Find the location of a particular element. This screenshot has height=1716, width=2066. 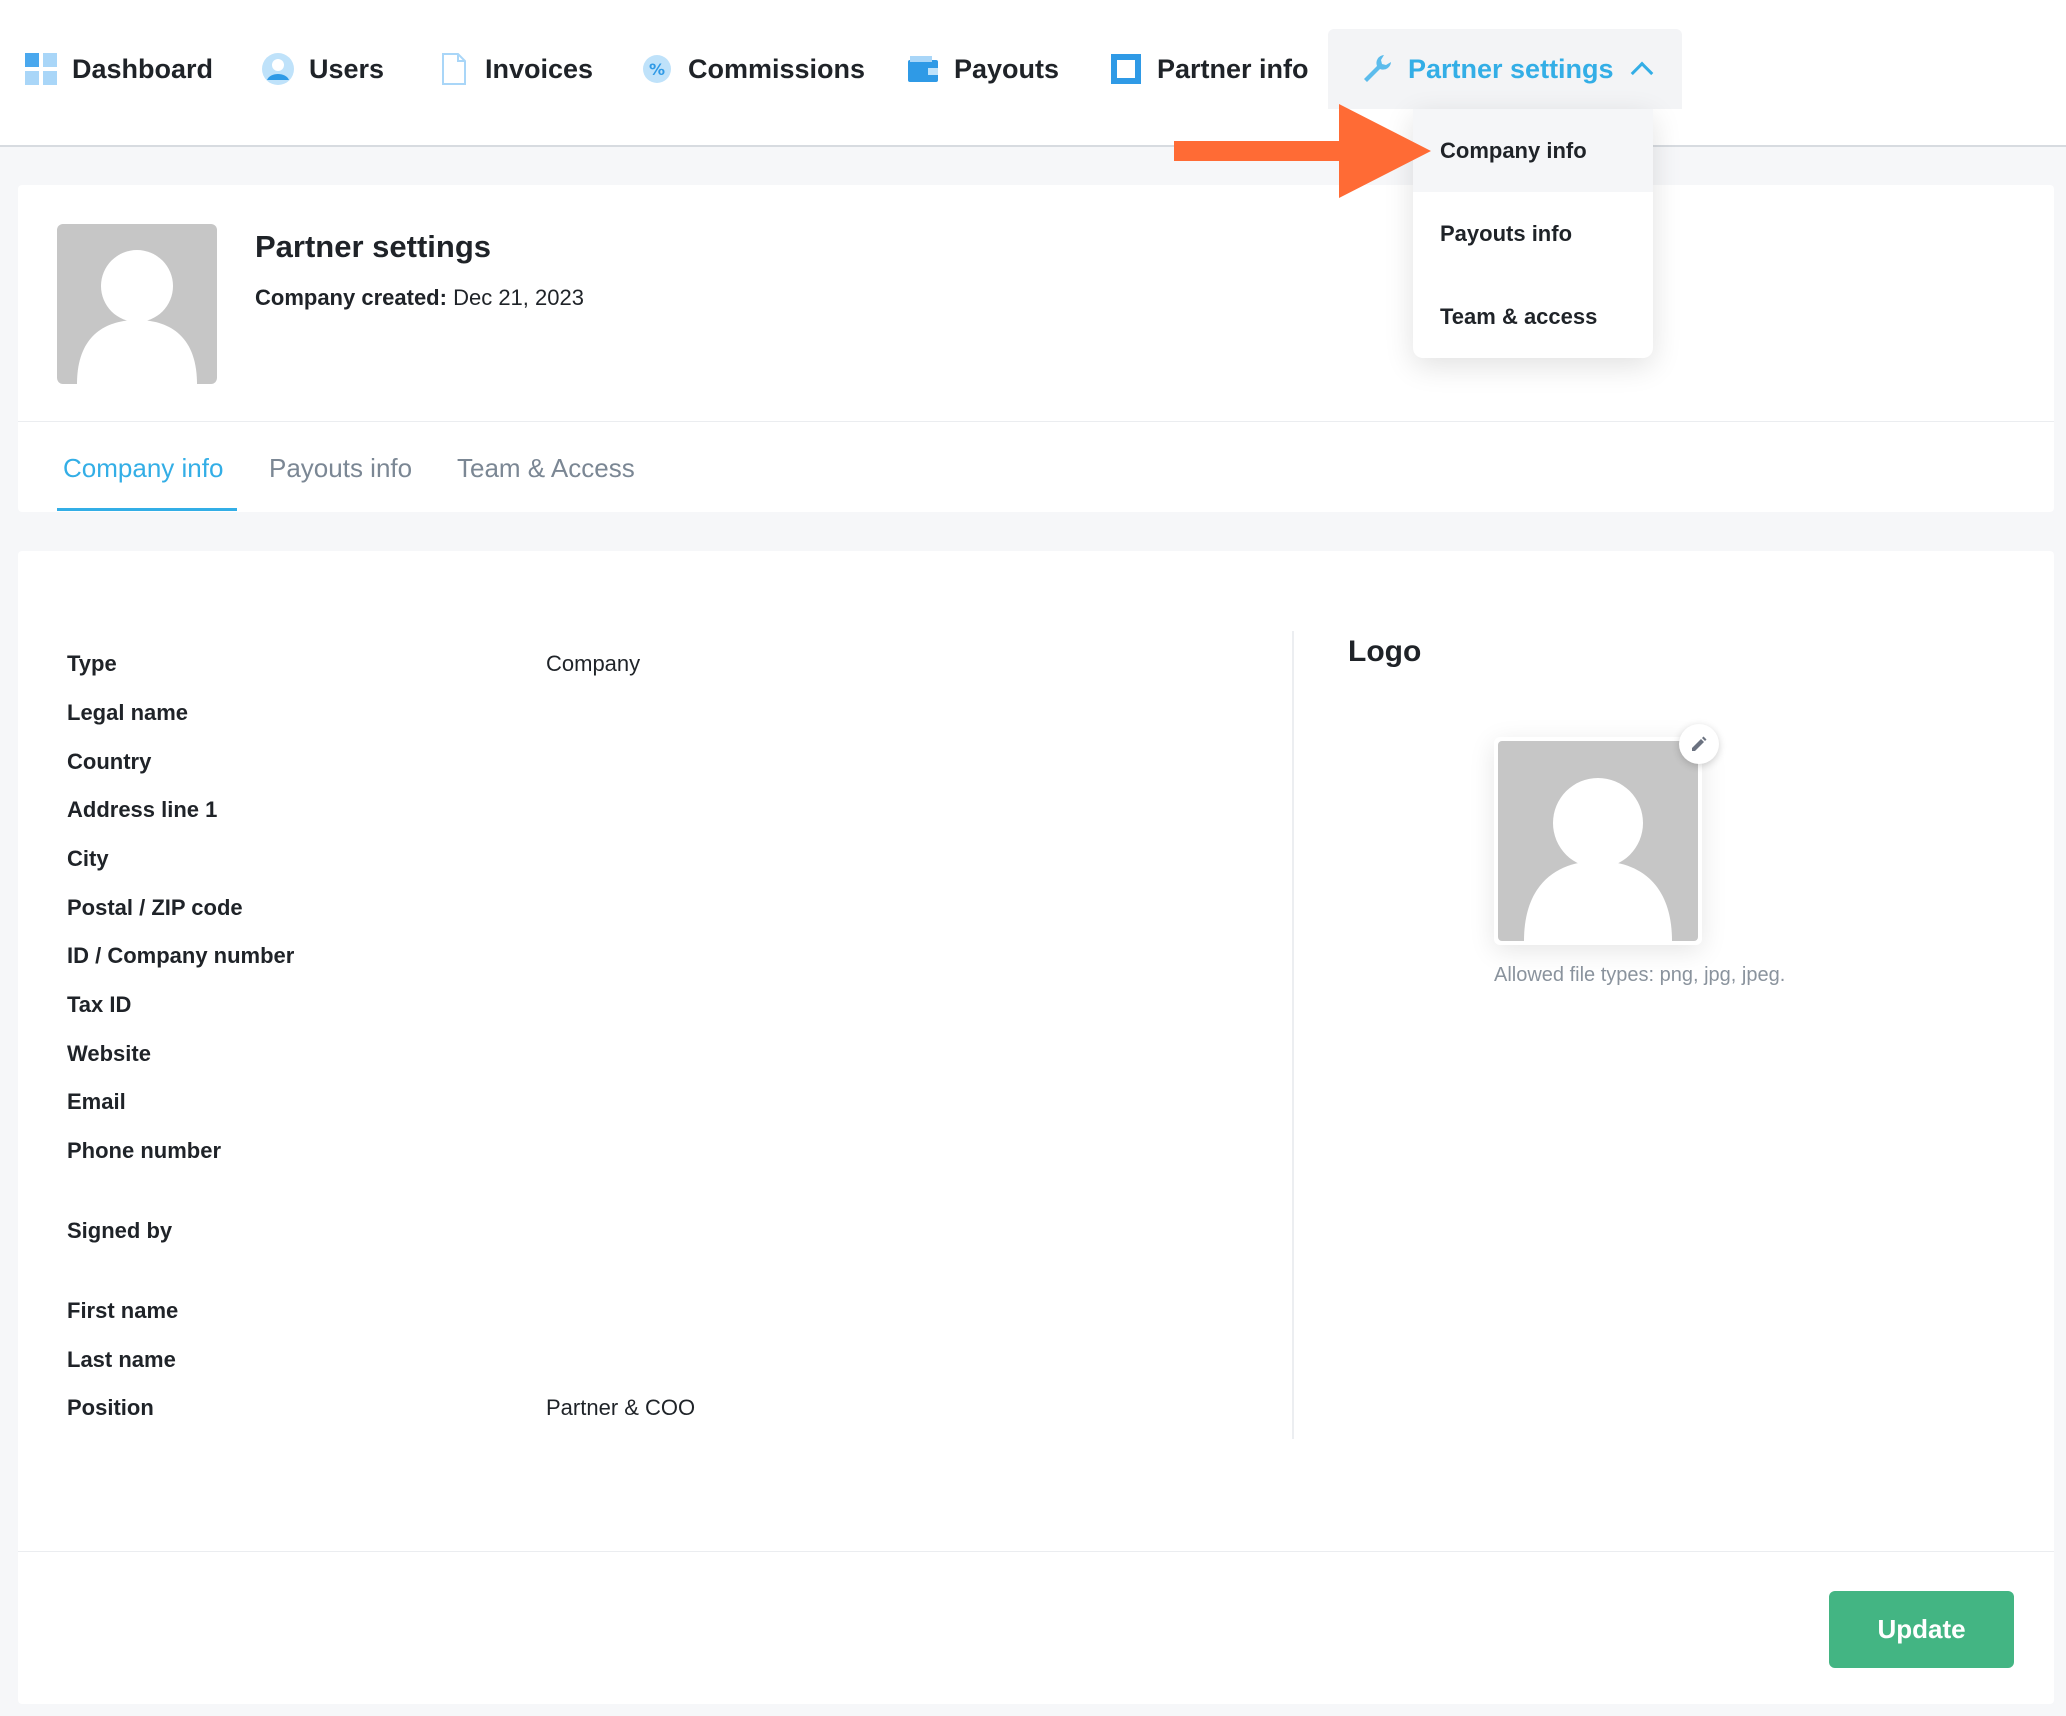

nav-label: Commissions is located at coordinates (777, 68).